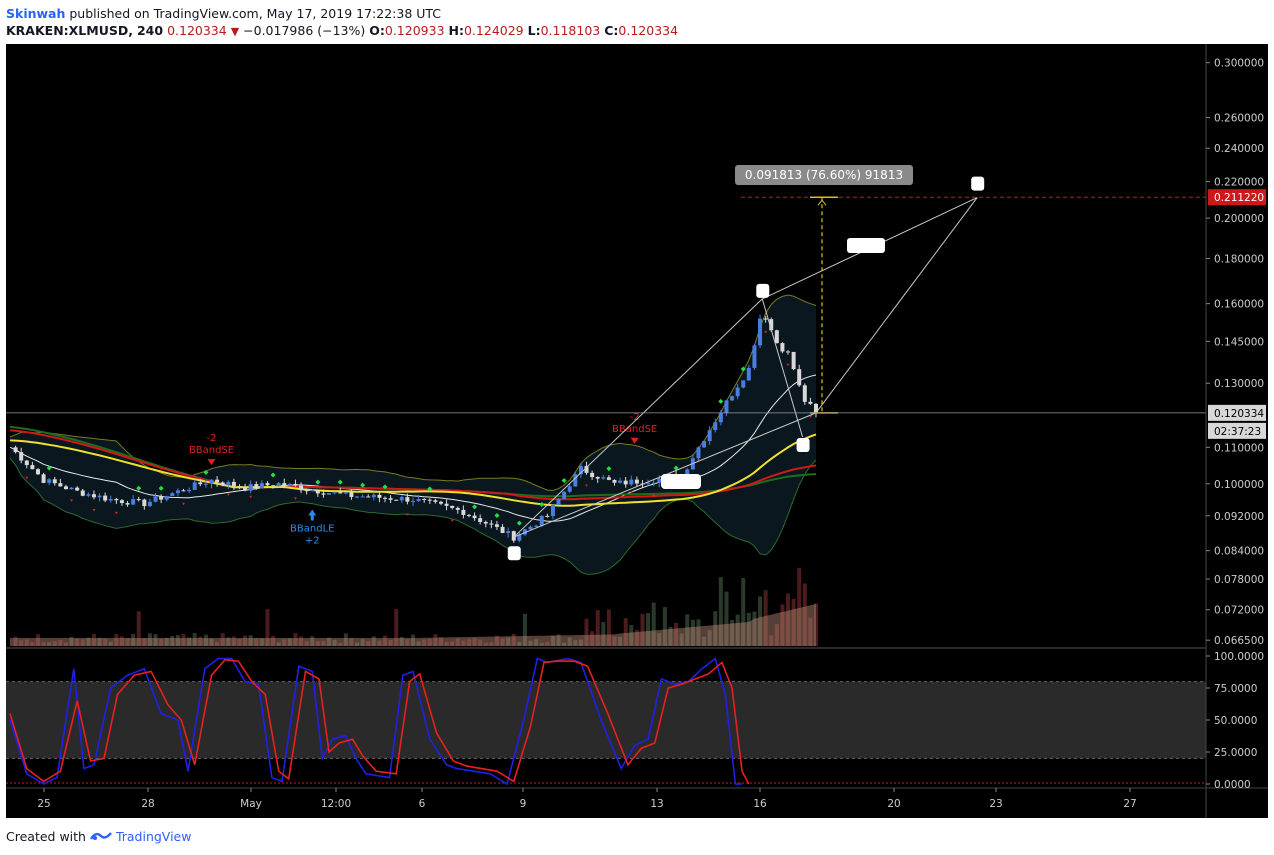 Image resolution: width=1274 pixels, height=855 pixels. I want to click on price-tick-label: 0.072000, so click(1239, 611).